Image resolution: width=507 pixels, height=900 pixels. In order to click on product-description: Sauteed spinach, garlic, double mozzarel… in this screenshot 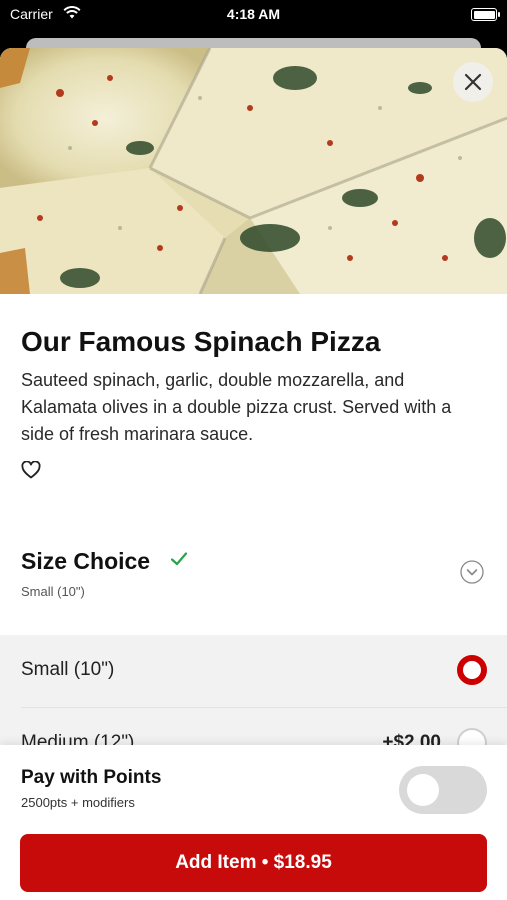, I will do `click(236, 407)`.